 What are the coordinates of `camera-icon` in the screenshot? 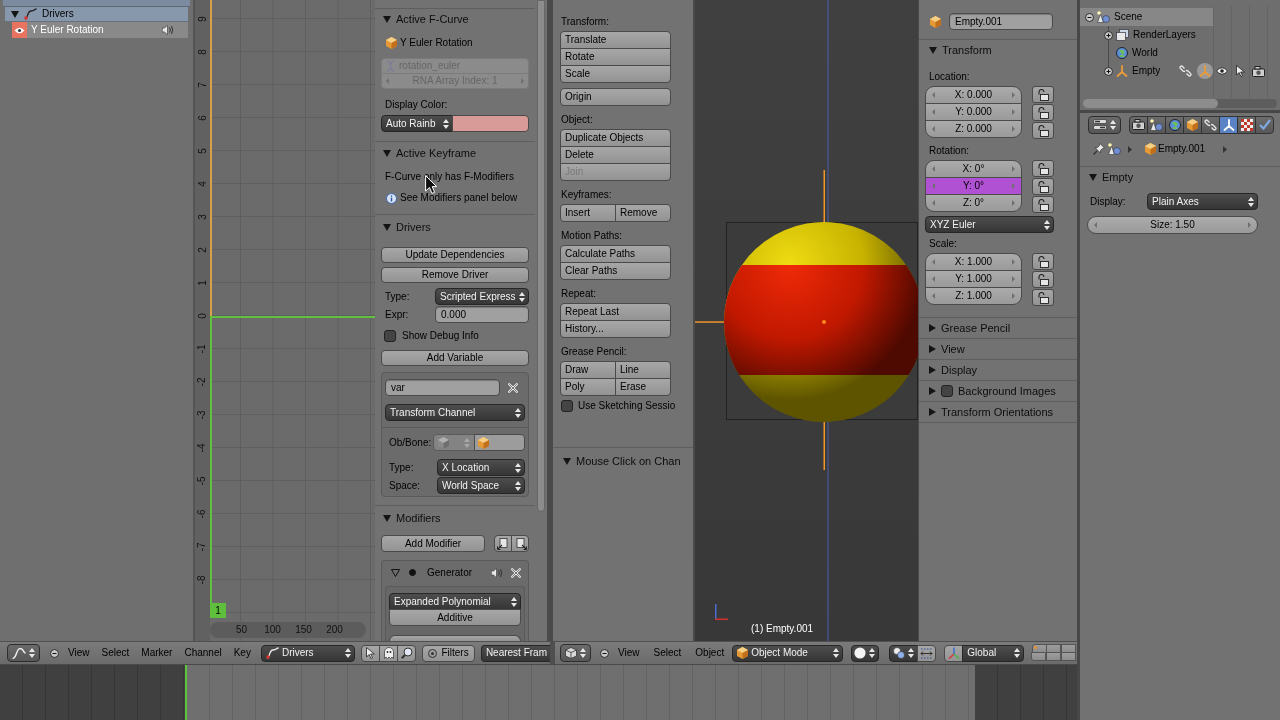 It's located at (1258, 71).